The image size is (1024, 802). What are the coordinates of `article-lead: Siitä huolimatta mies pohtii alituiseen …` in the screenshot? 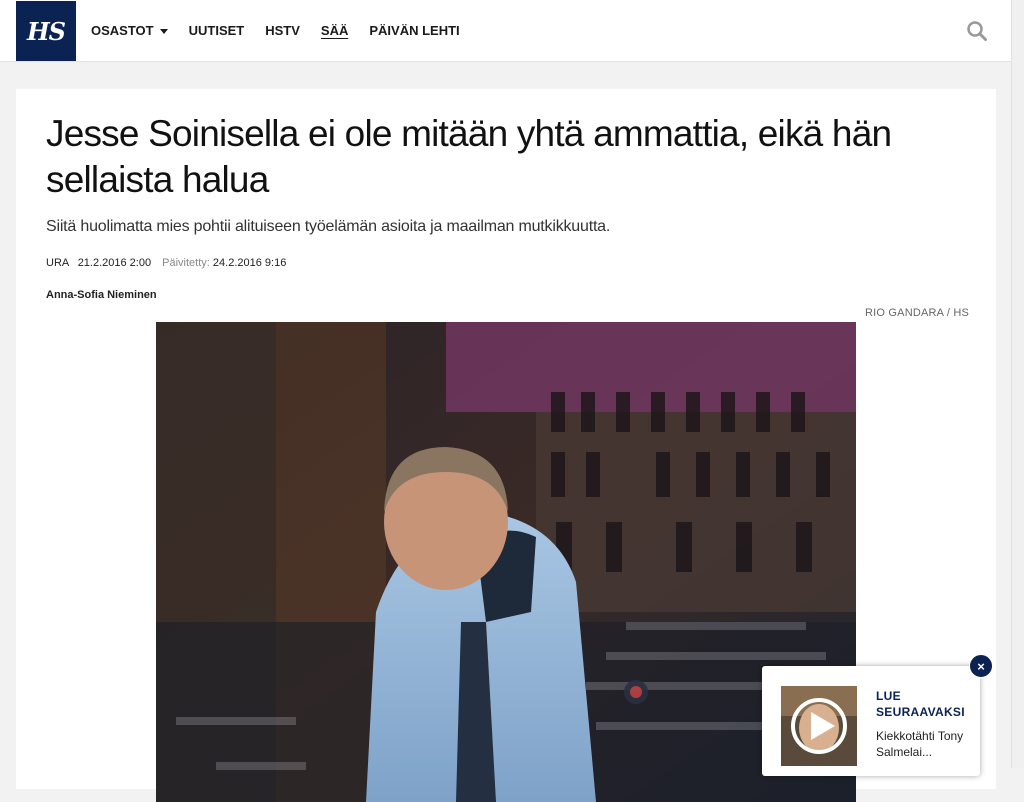 It's located at (328, 226).